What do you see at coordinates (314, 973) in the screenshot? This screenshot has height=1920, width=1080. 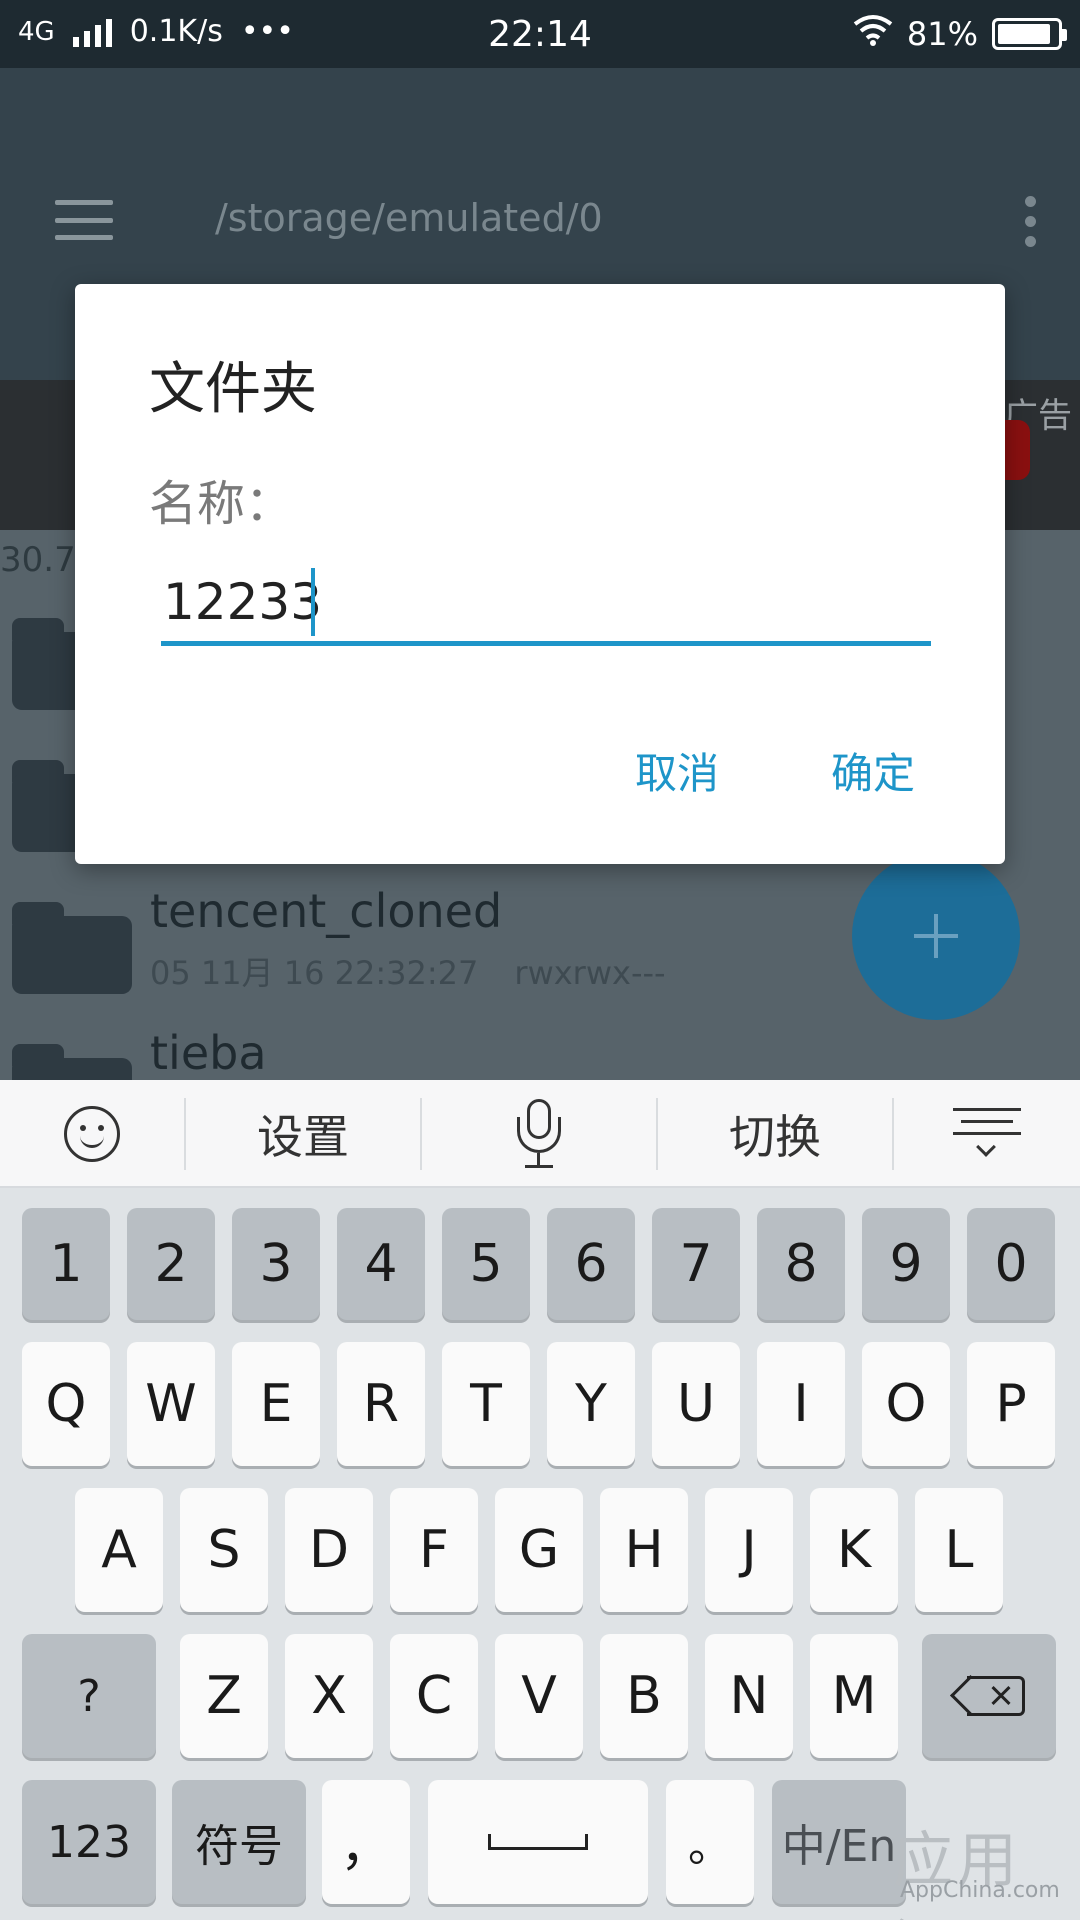 I see `file-date: 05 11月 16 22:32:27` at bounding box center [314, 973].